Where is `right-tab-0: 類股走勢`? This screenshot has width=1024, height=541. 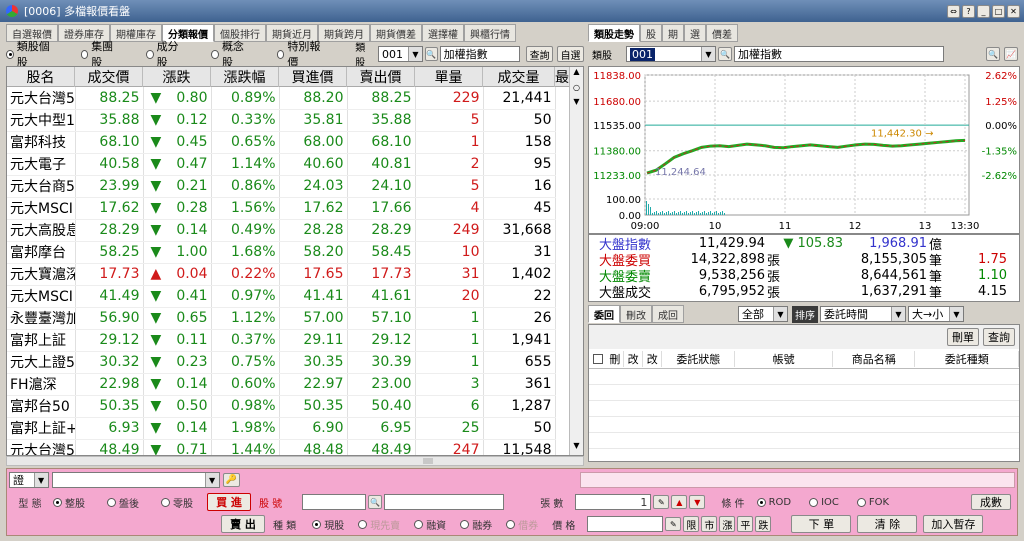
right-tab-0: 類股走勢 is located at coordinates (614, 33).